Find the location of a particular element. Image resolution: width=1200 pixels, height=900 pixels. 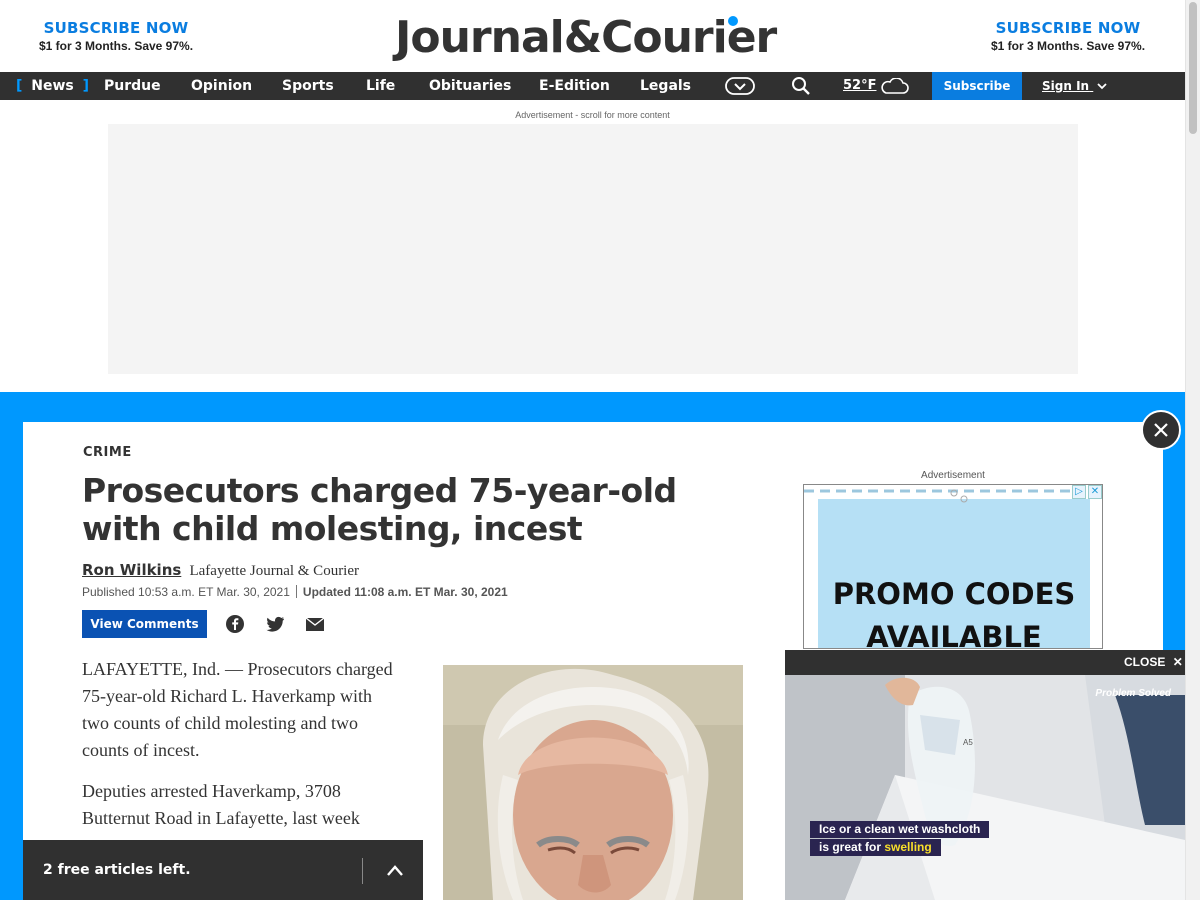

chevron-up-icon is located at coordinates (395, 870).